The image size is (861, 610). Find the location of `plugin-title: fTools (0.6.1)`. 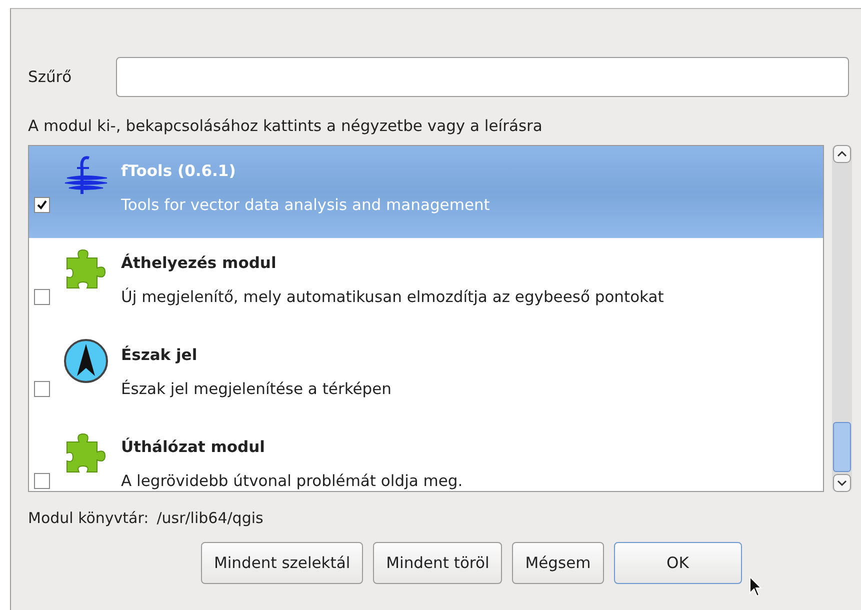

plugin-title: fTools (0.6.1) is located at coordinates (179, 171).